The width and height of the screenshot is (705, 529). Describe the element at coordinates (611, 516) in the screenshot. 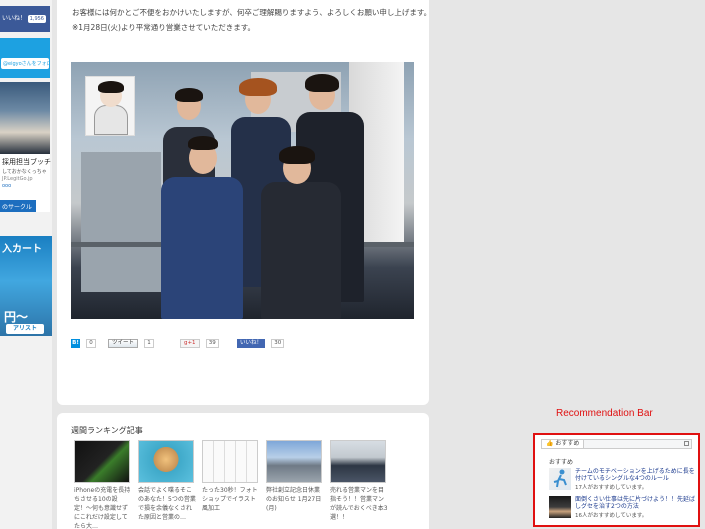

I see `recommendation-meta: 16人がおすすめしています。` at that location.